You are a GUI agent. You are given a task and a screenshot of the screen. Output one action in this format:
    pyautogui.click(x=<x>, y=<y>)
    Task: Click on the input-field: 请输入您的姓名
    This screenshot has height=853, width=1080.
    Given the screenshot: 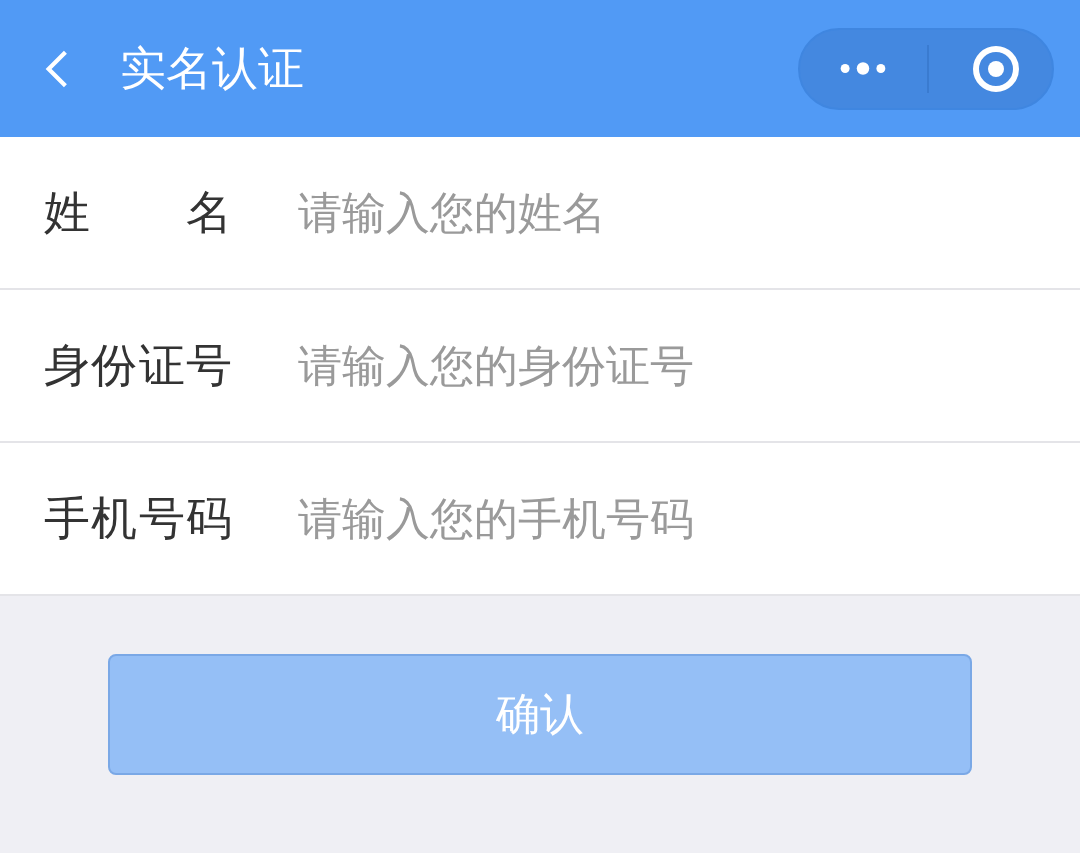 What is the action you would take?
    pyautogui.click(x=689, y=212)
    